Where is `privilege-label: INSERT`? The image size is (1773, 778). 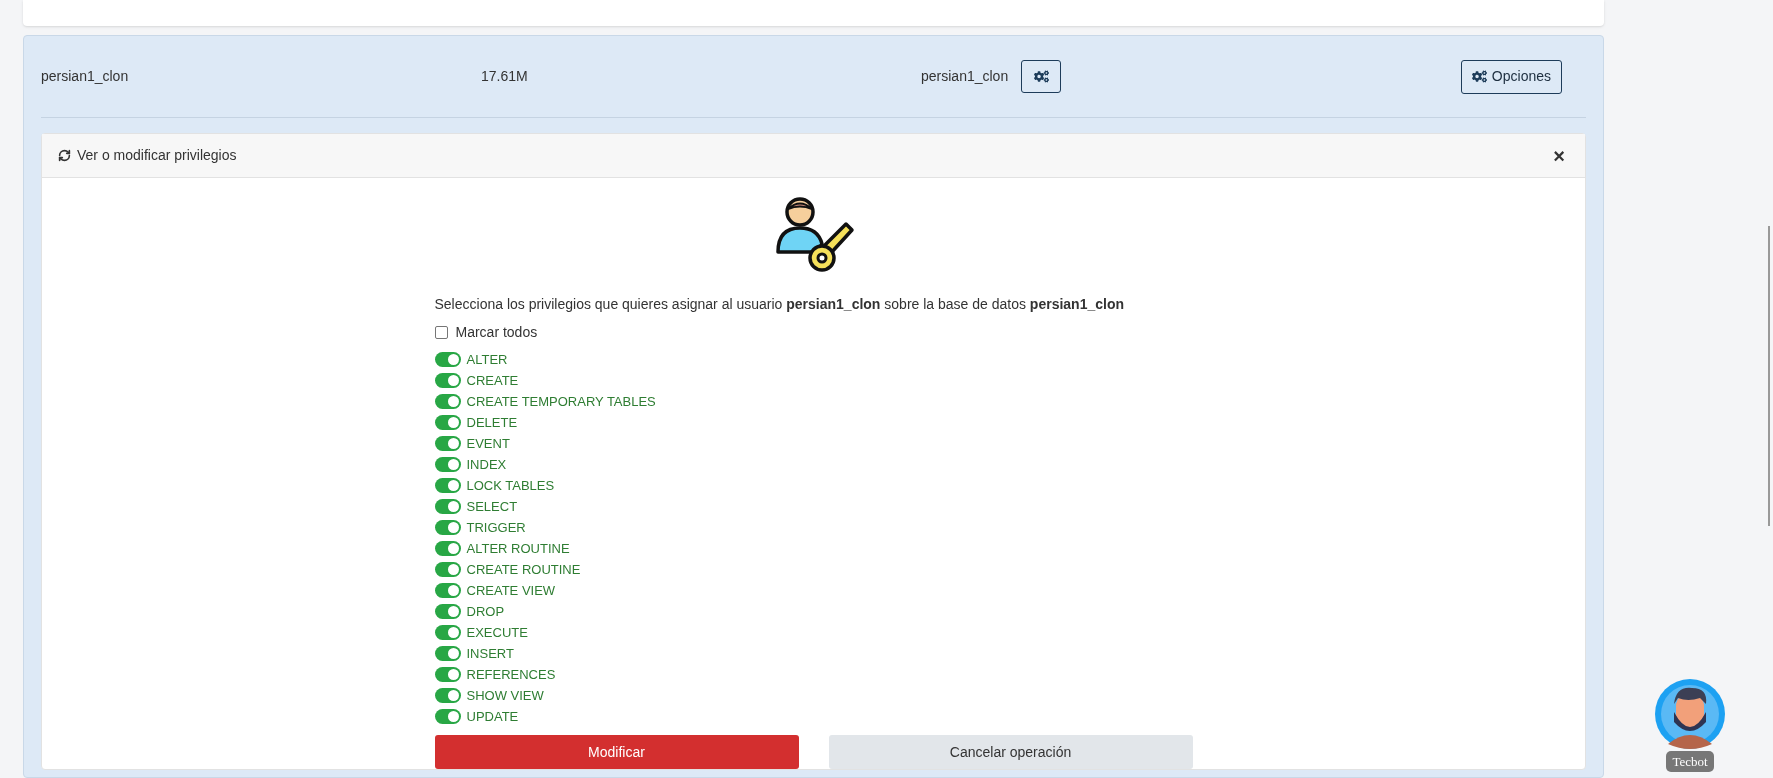
privilege-label: INSERT is located at coordinates (490, 653).